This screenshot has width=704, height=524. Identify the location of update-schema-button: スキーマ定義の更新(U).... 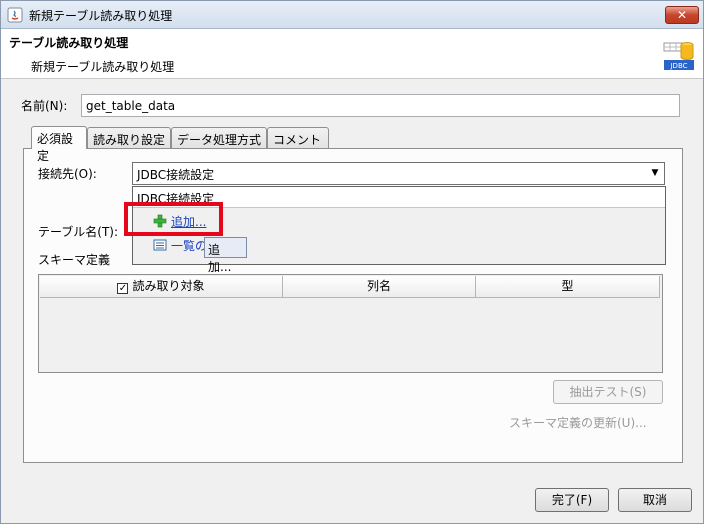
(578, 422).